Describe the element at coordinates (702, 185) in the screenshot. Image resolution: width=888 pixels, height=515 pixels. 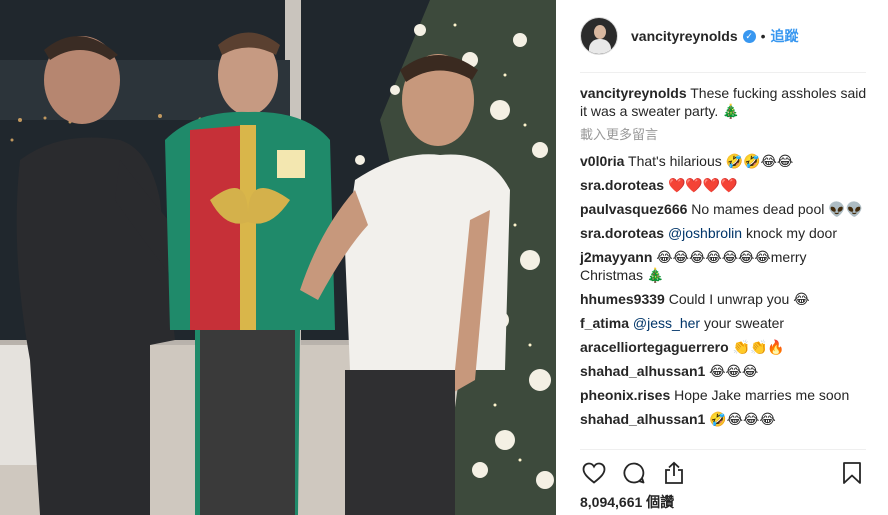
I see `comment-text: ❤️❤️❤️❤️` at that location.